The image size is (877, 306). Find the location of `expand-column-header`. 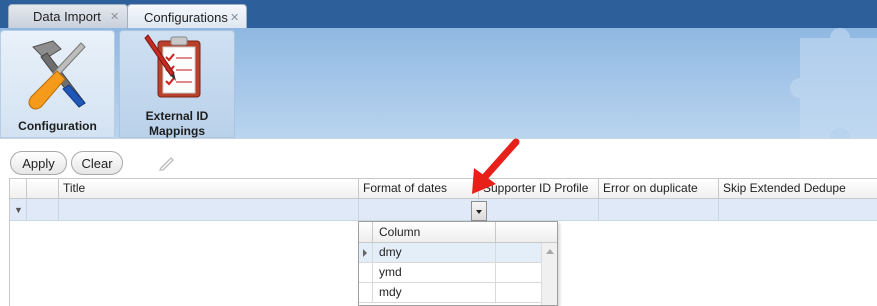

expand-column-header is located at coordinates (43, 189).